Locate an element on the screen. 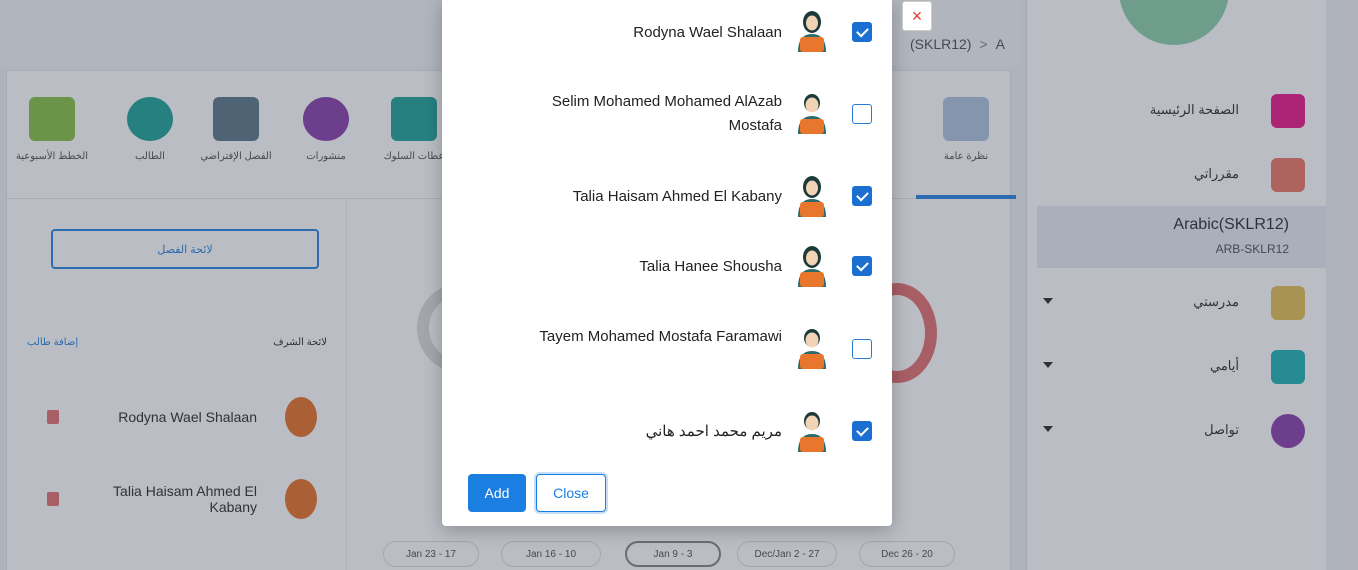  student-row: Selim Mohamed Mohamed AlAzab Mostafa is located at coordinates (667, 112).